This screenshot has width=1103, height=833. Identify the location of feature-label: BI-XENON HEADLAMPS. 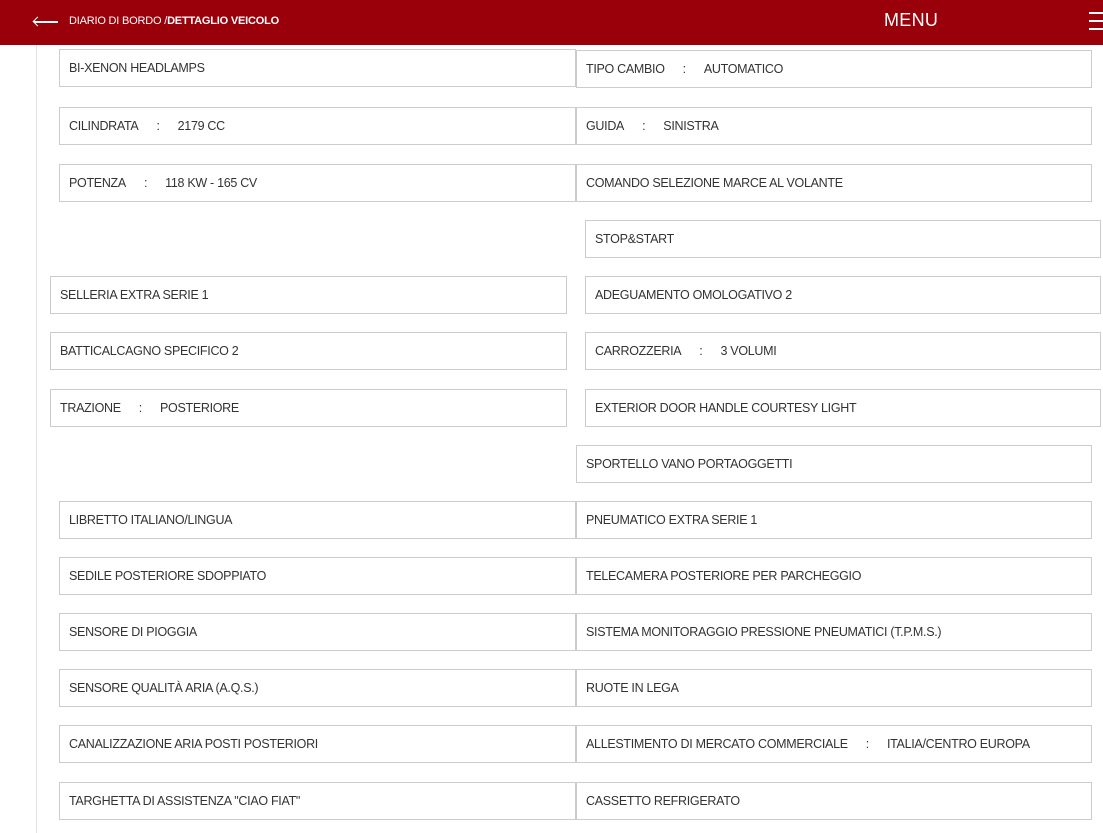
(137, 68).